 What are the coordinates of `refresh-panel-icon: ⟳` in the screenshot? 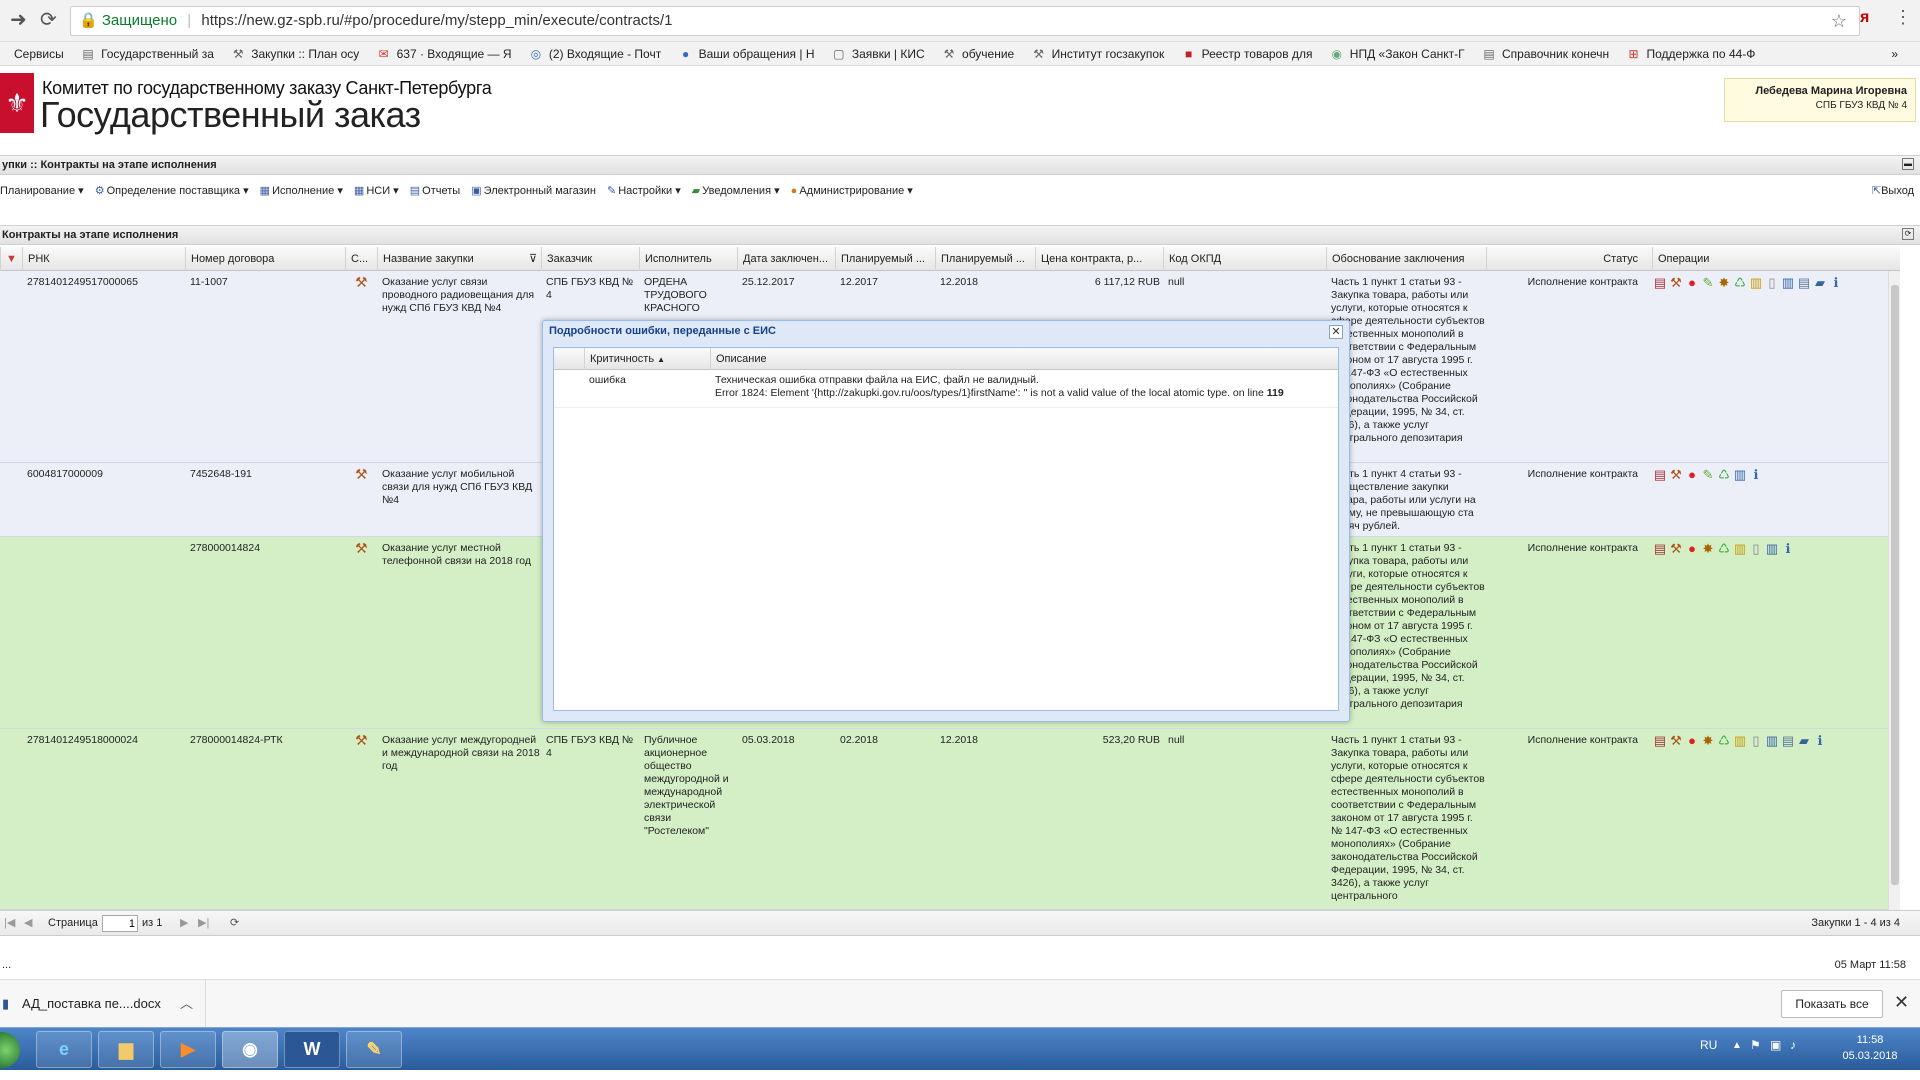 It's located at (1908, 234).